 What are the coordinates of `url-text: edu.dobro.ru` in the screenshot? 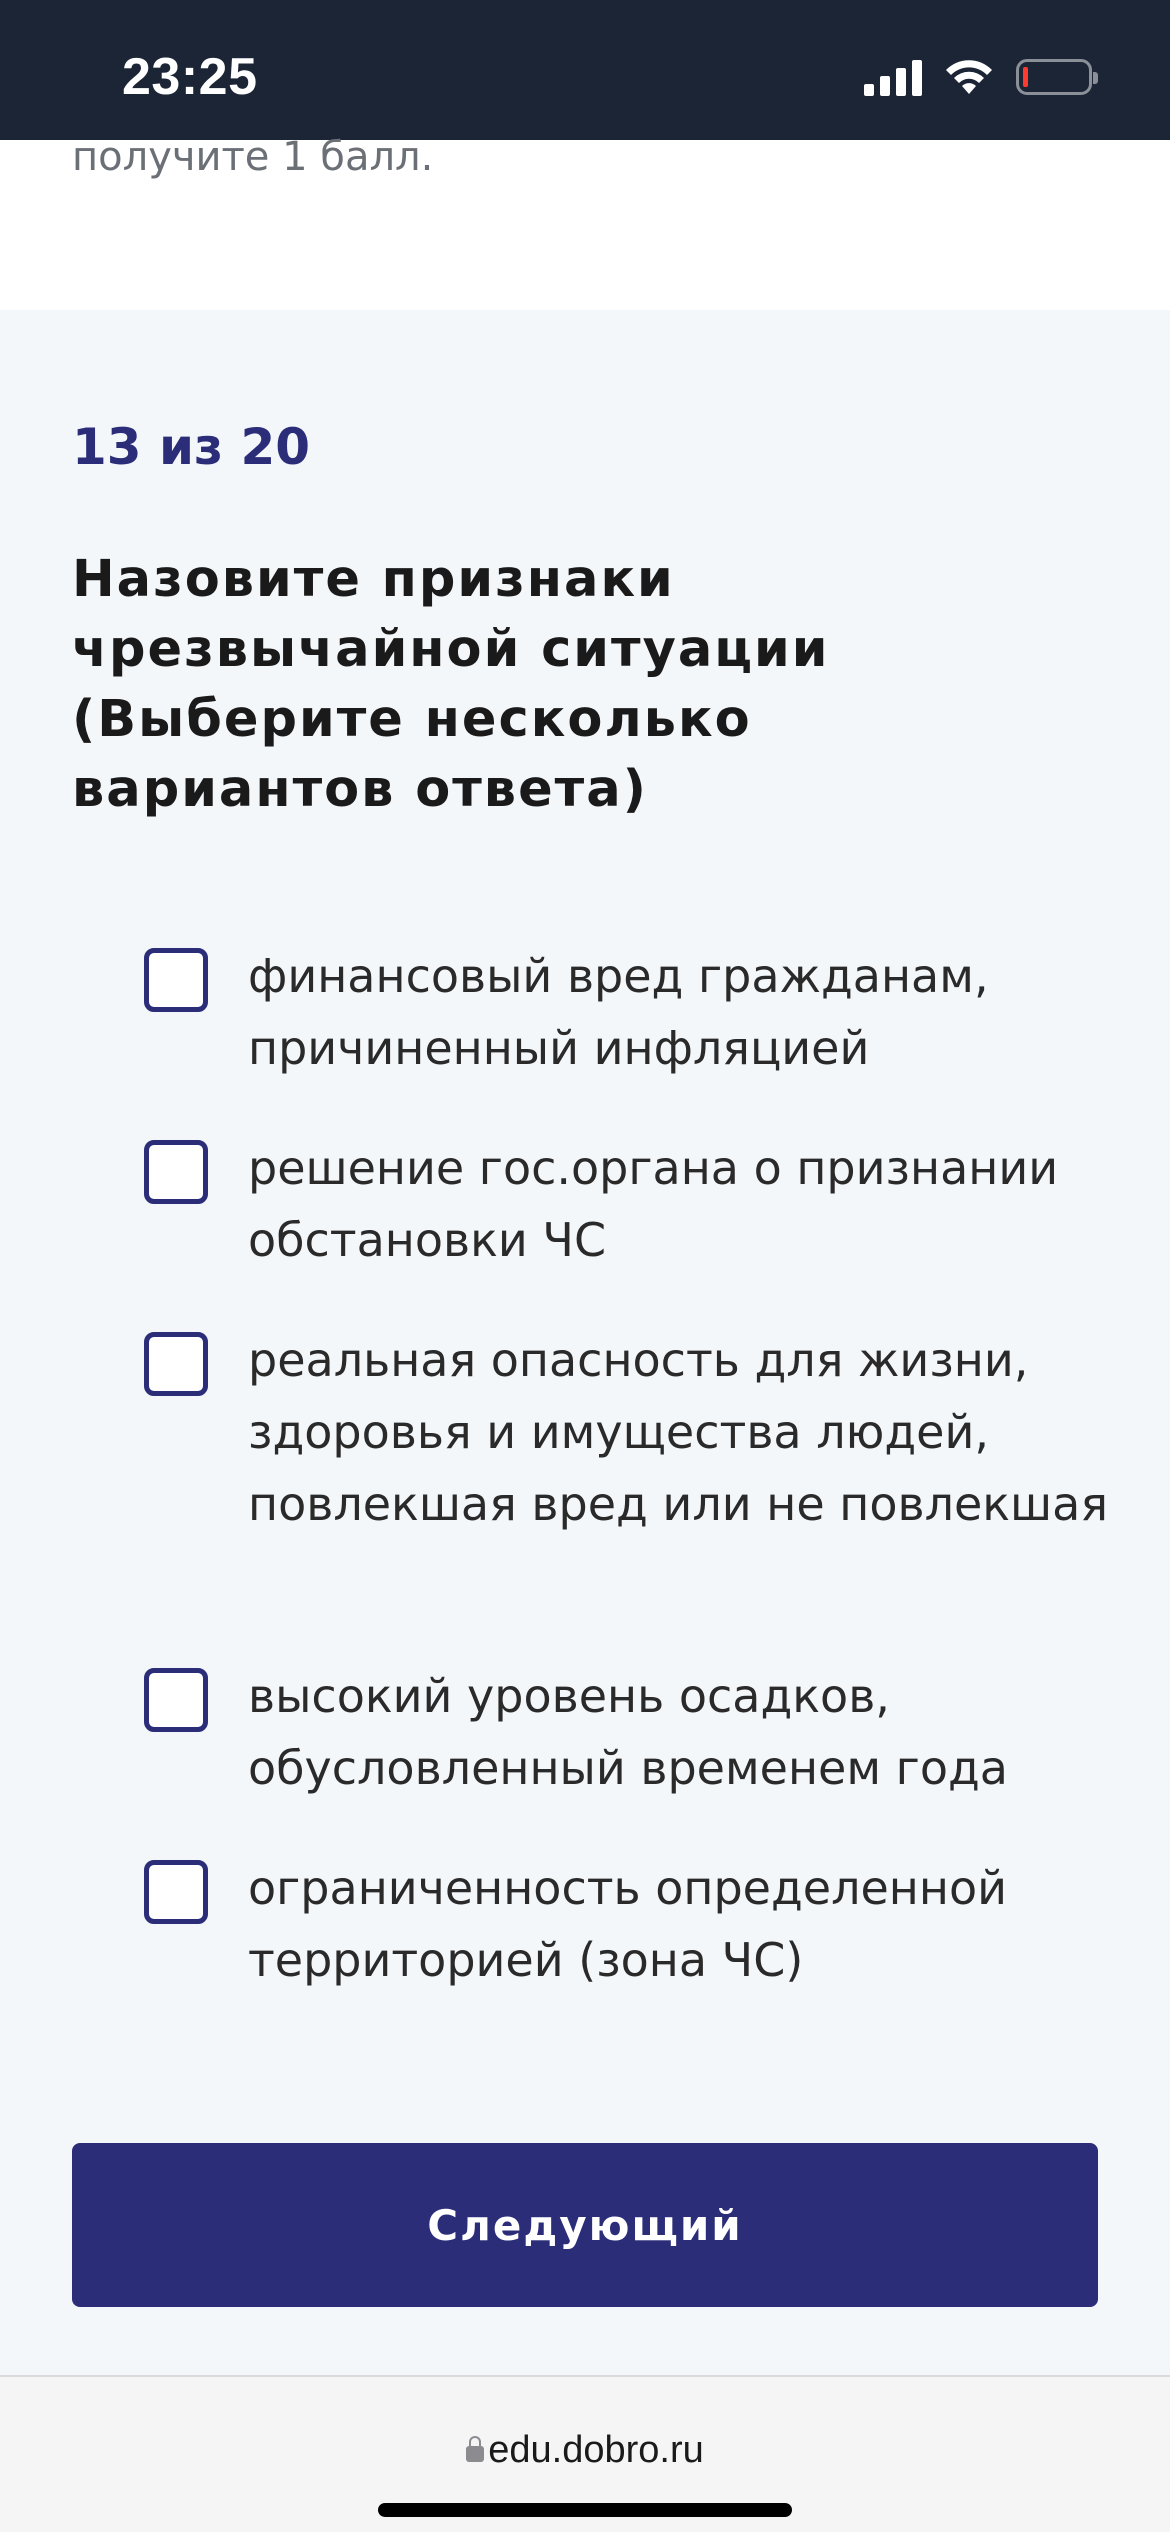 It's located at (596, 2450).